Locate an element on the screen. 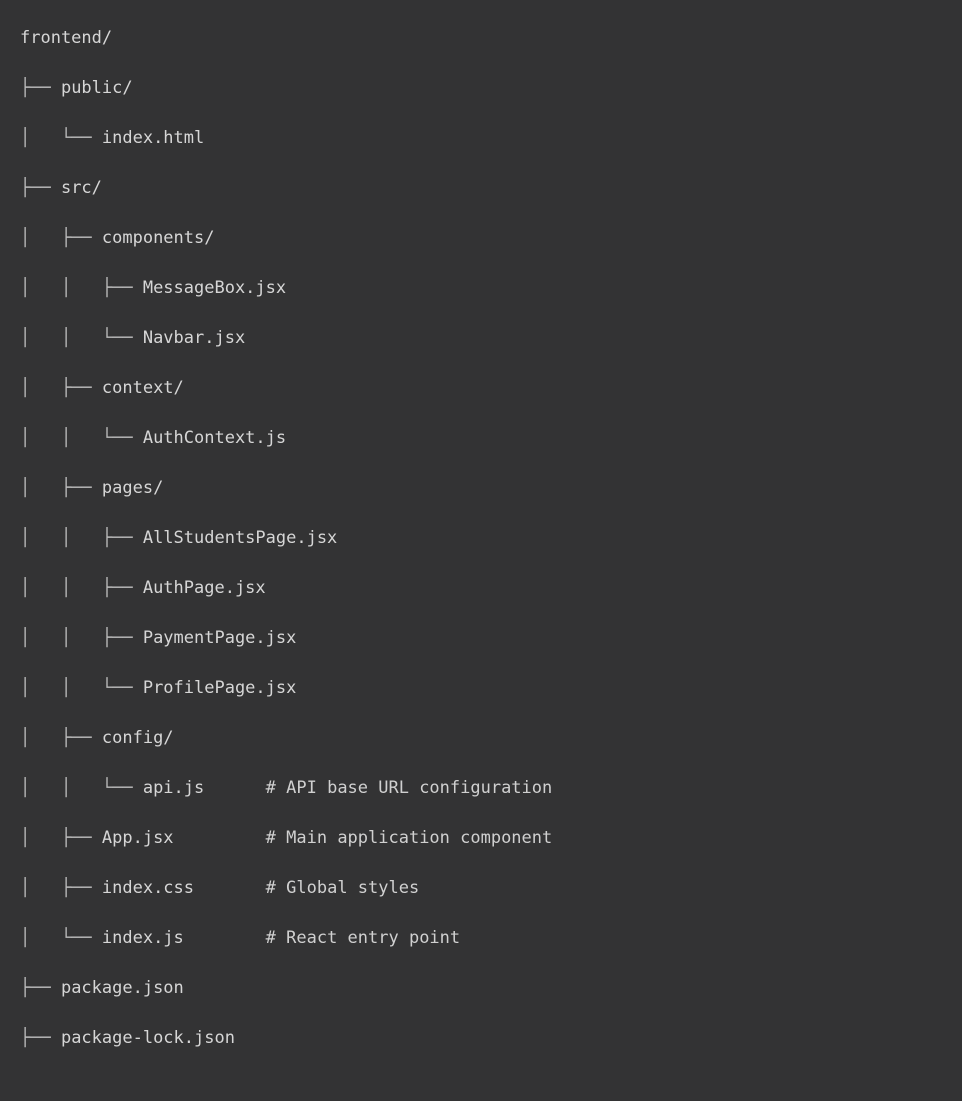 This screenshot has width=962, height=1101. tree-line-root: frontend/ is located at coordinates (286, 38).